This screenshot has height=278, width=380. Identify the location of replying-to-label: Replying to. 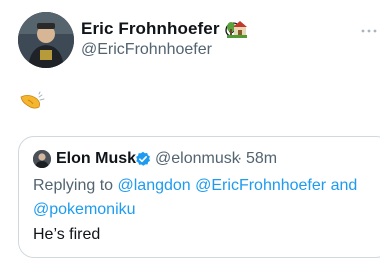
(73, 185).